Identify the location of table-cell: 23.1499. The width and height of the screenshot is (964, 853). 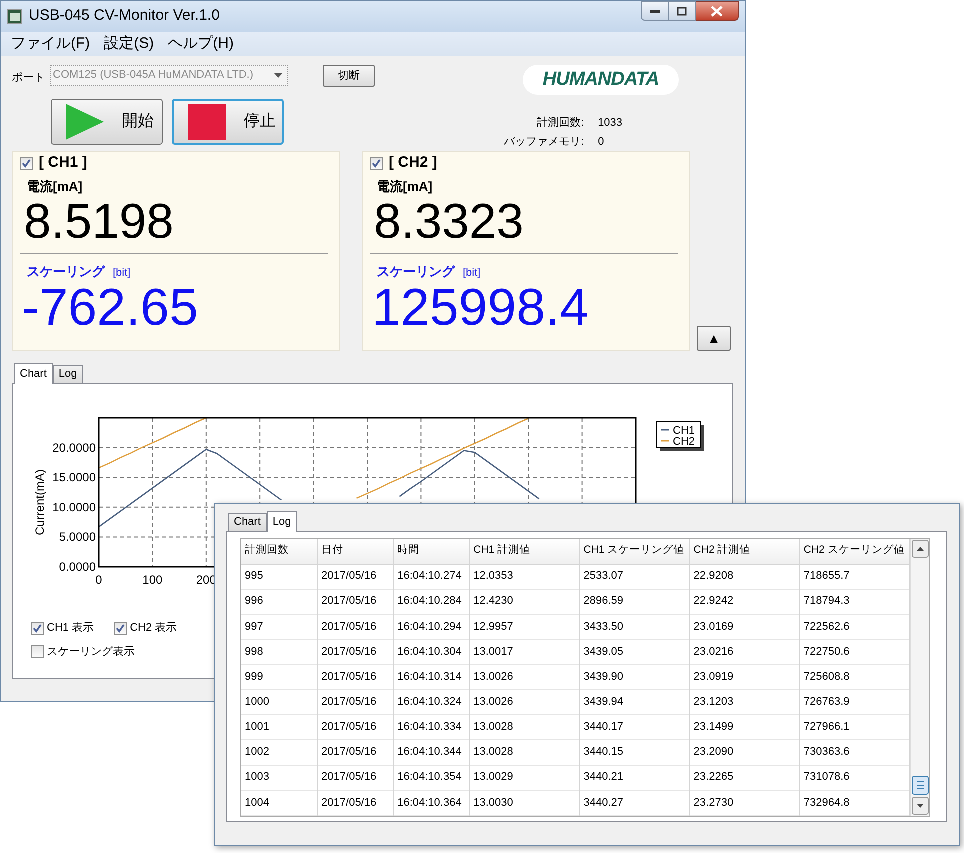
(744, 727).